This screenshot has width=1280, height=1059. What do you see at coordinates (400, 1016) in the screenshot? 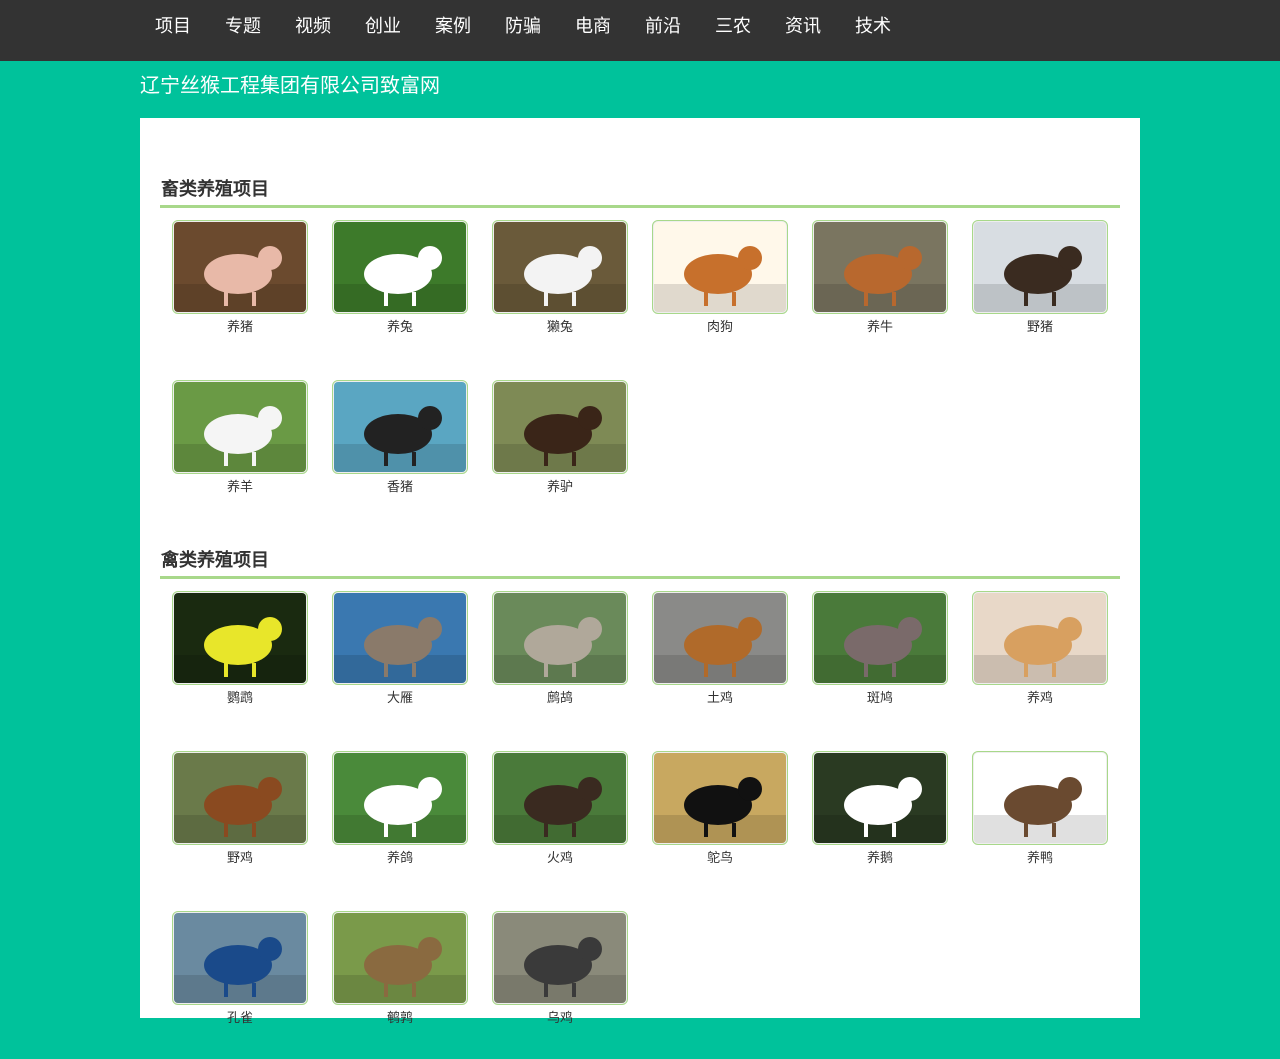
I see `project-label: 鹌鹑` at bounding box center [400, 1016].